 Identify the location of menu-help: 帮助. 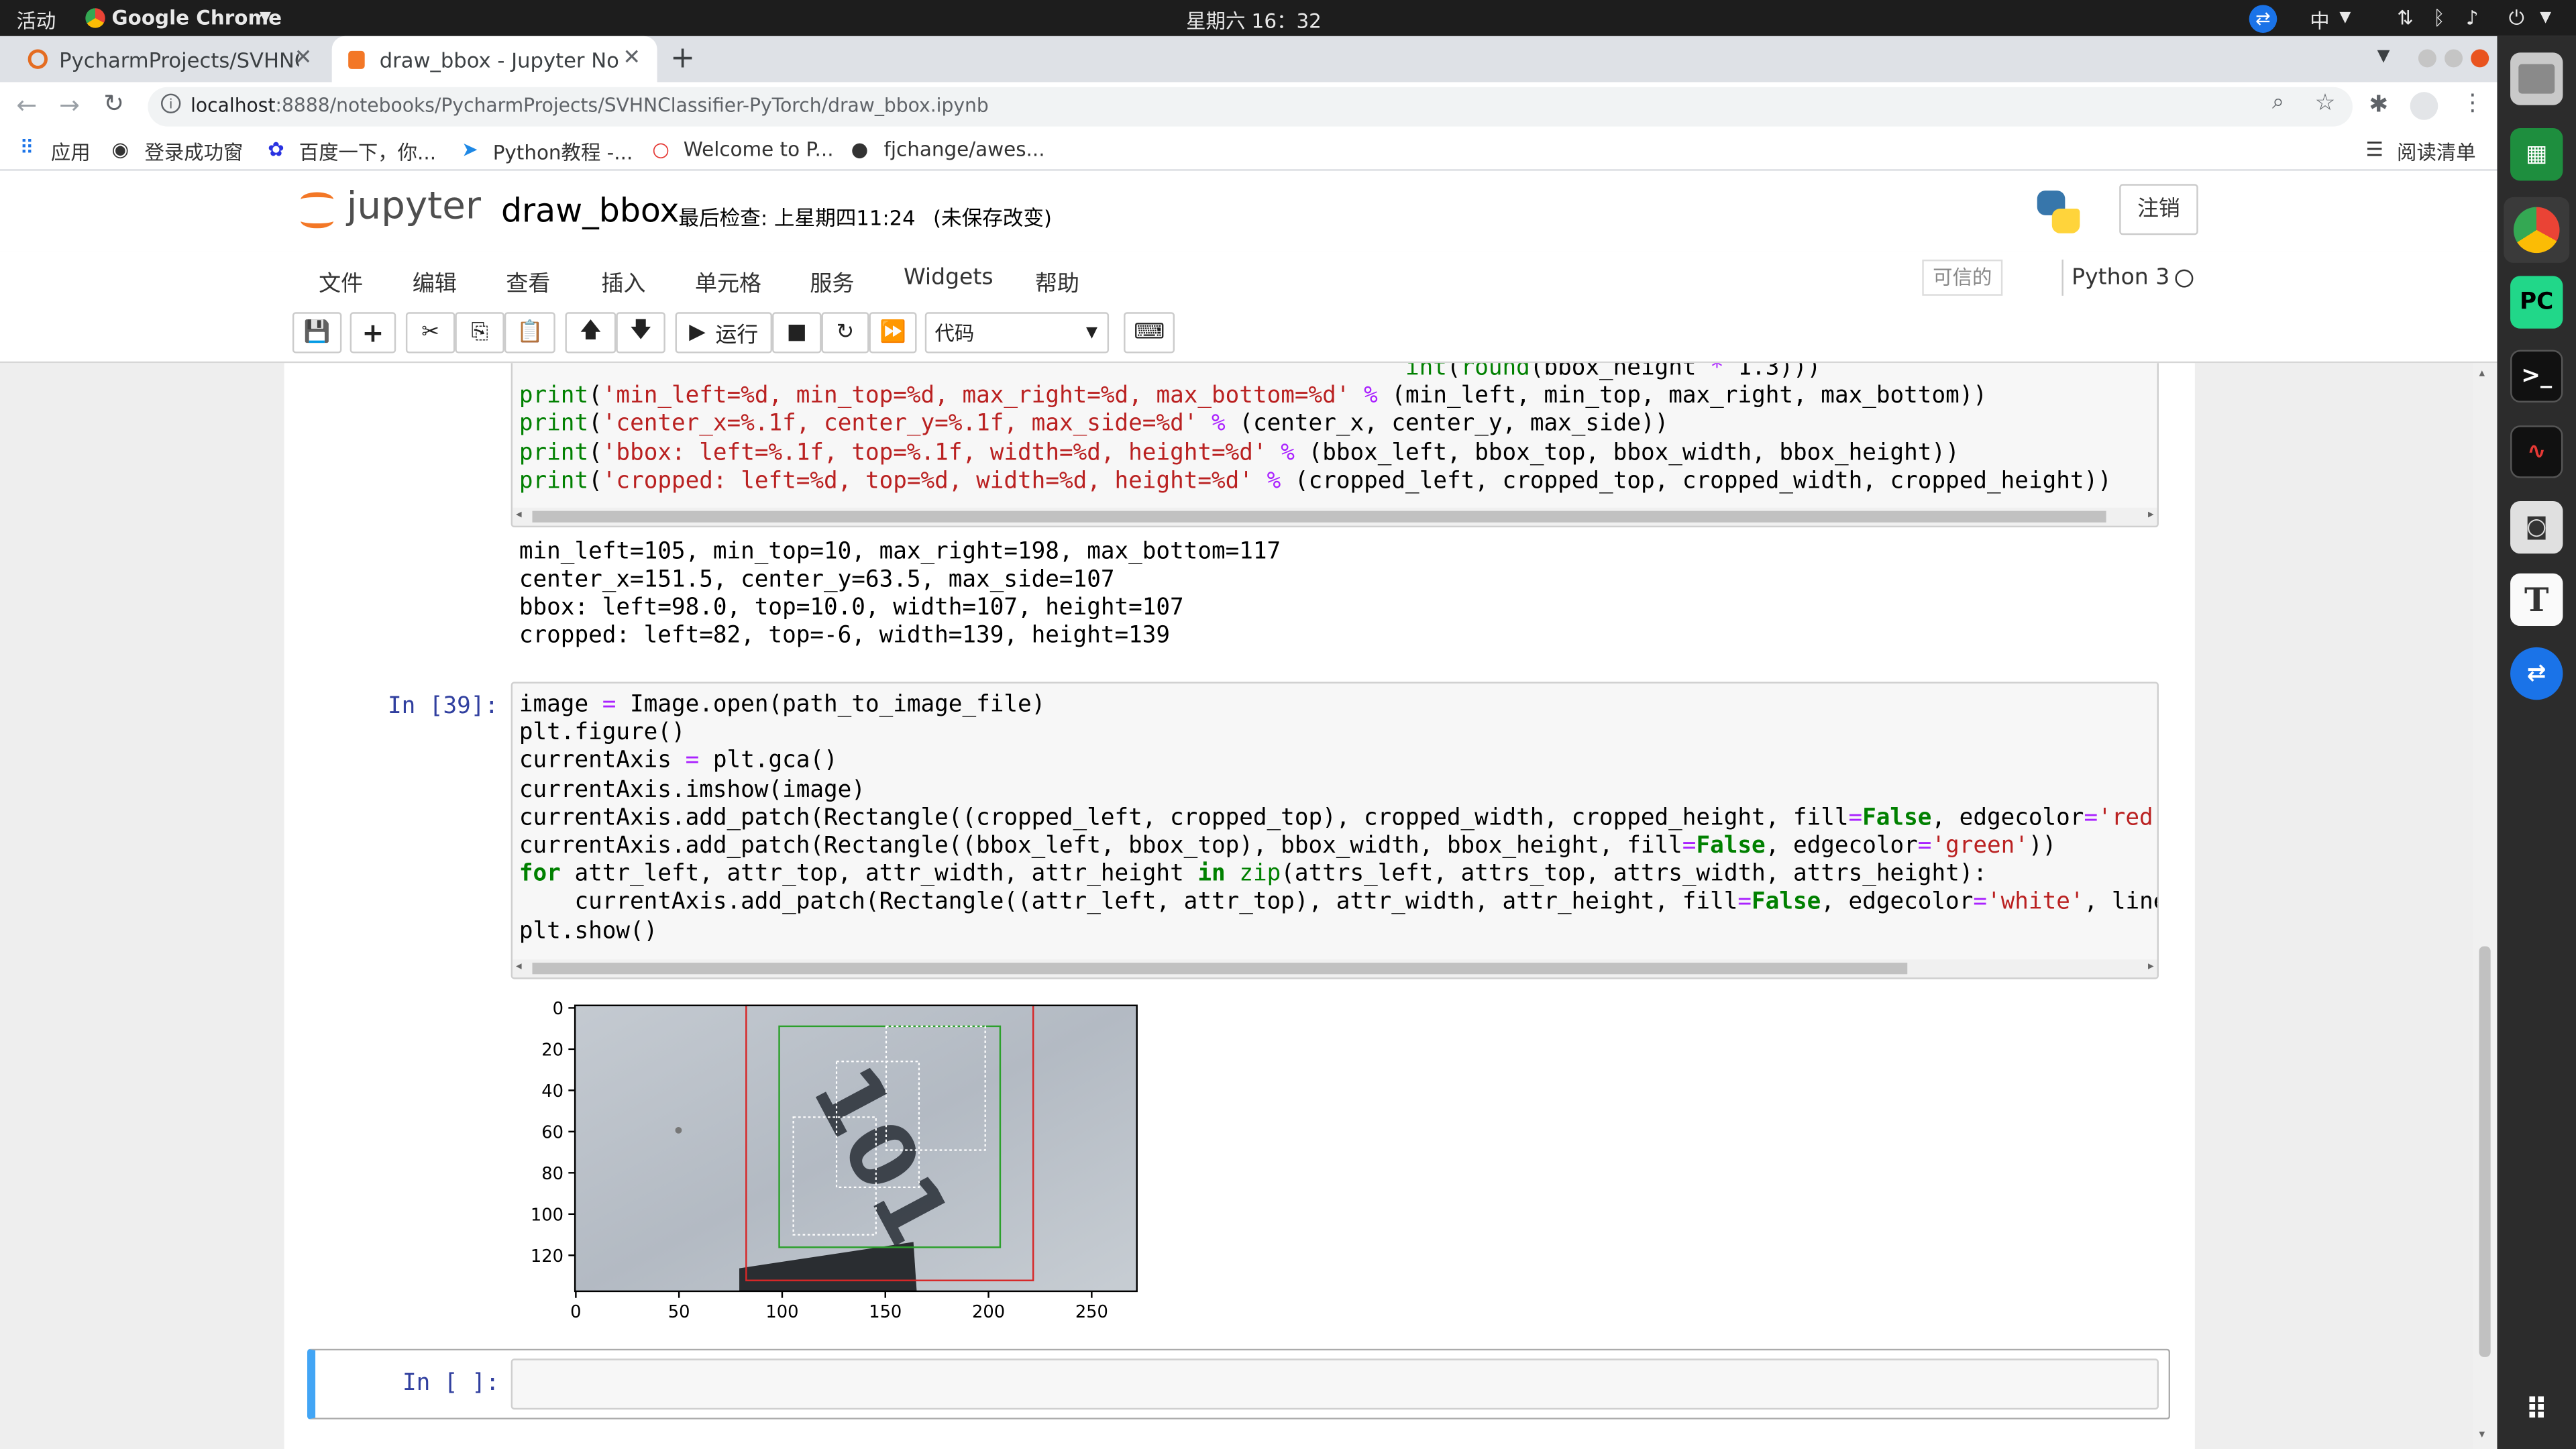
(1057, 280).